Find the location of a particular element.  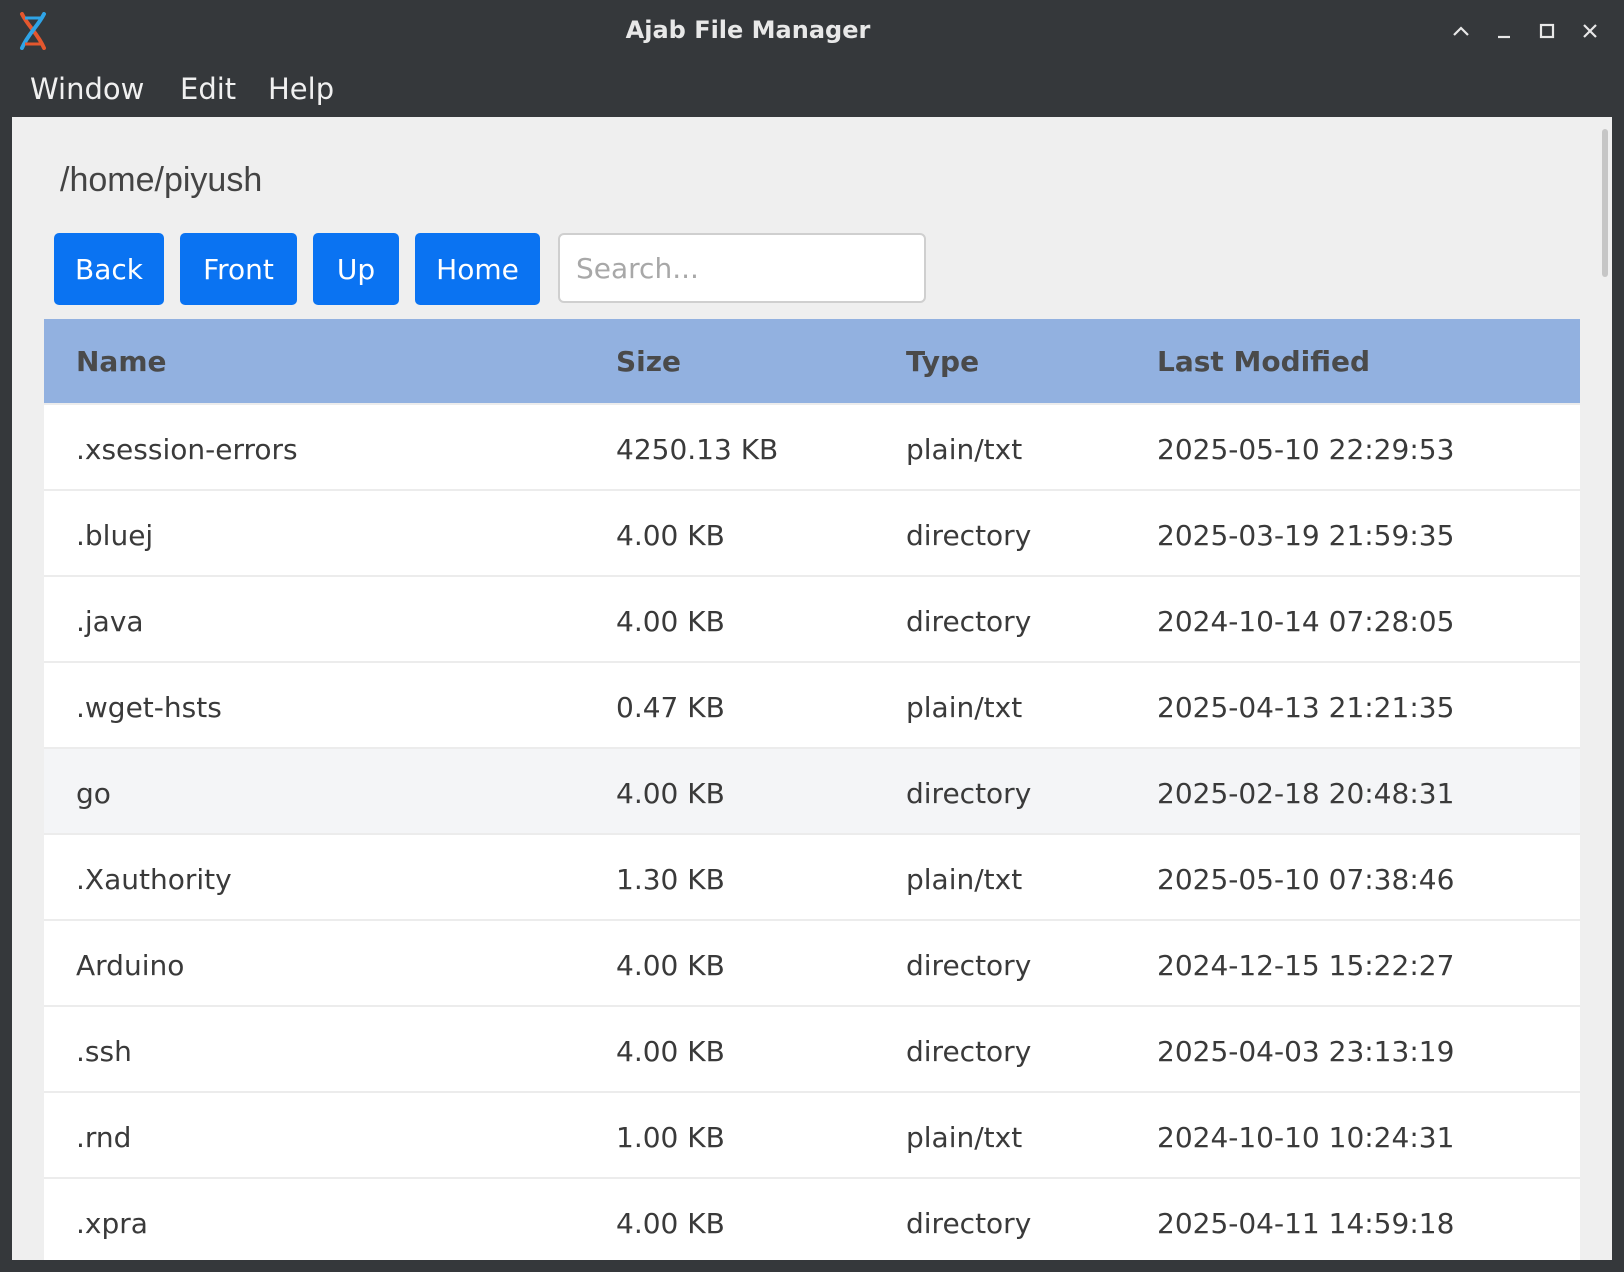

chevron-up-icon is located at coordinates (1461, 31).